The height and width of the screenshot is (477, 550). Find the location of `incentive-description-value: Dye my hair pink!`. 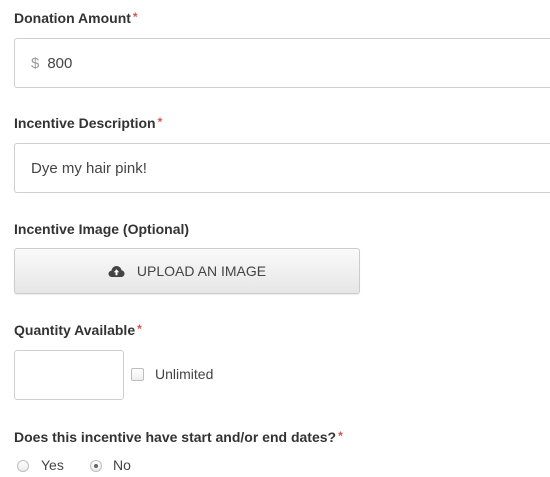

incentive-description-value: Dye my hair pink! is located at coordinates (89, 168).